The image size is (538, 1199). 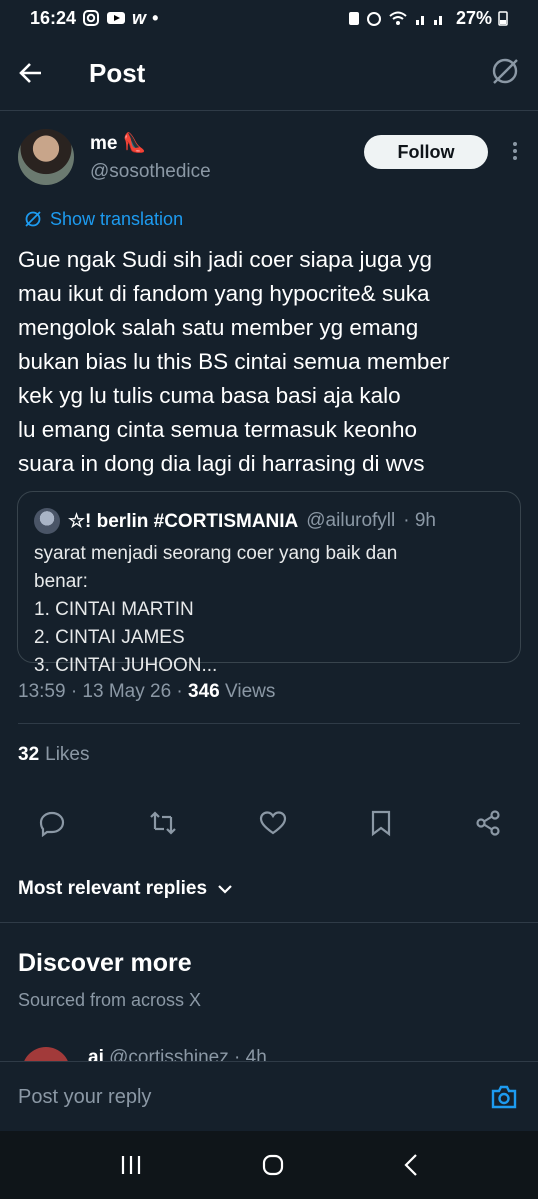 I want to click on grok-icon, so click(x=505, y=71).